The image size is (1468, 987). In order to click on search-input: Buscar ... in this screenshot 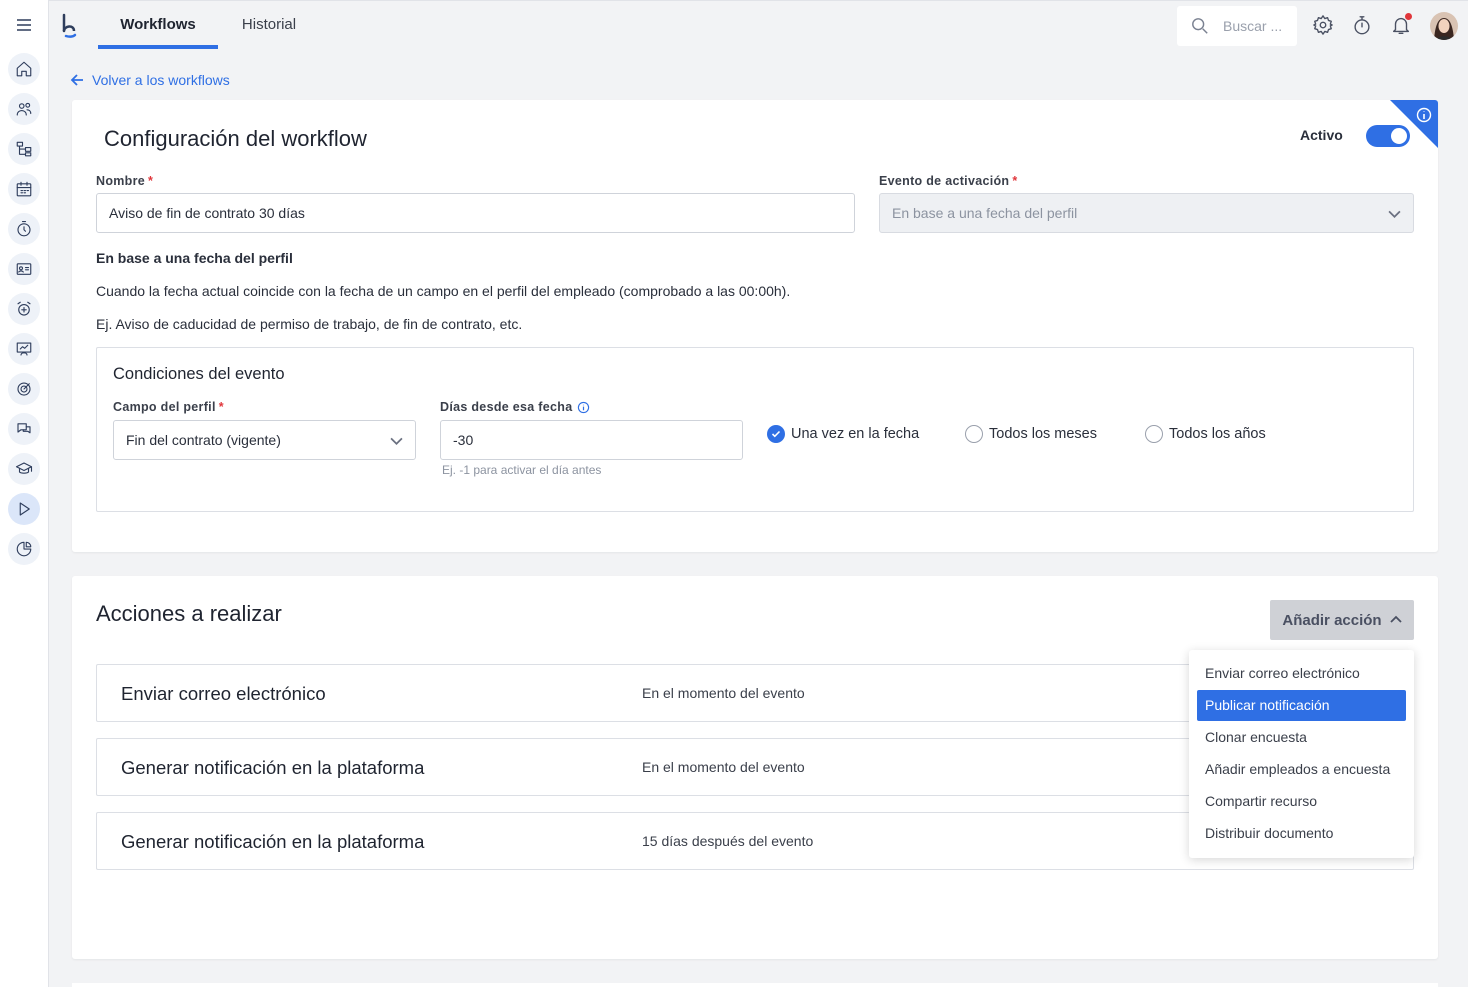, I will do `click(1237, 26)`.